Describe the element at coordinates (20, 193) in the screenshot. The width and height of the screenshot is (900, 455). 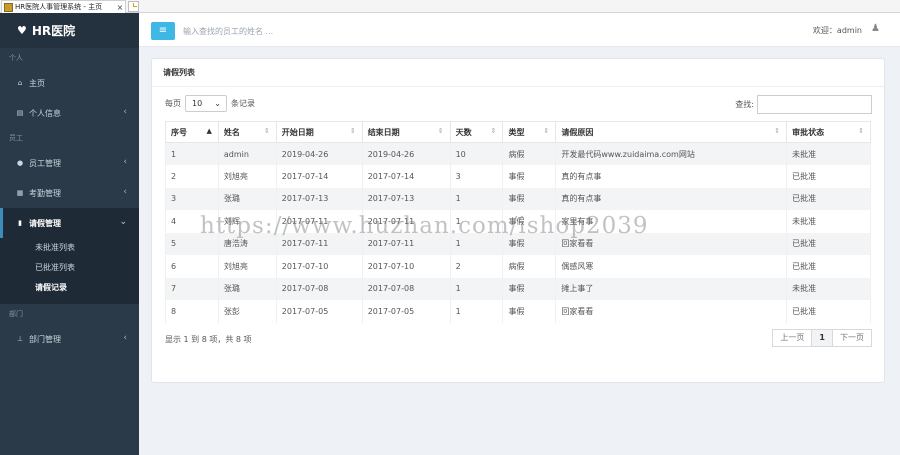
I see `calendar-icon: ▦` at that location.